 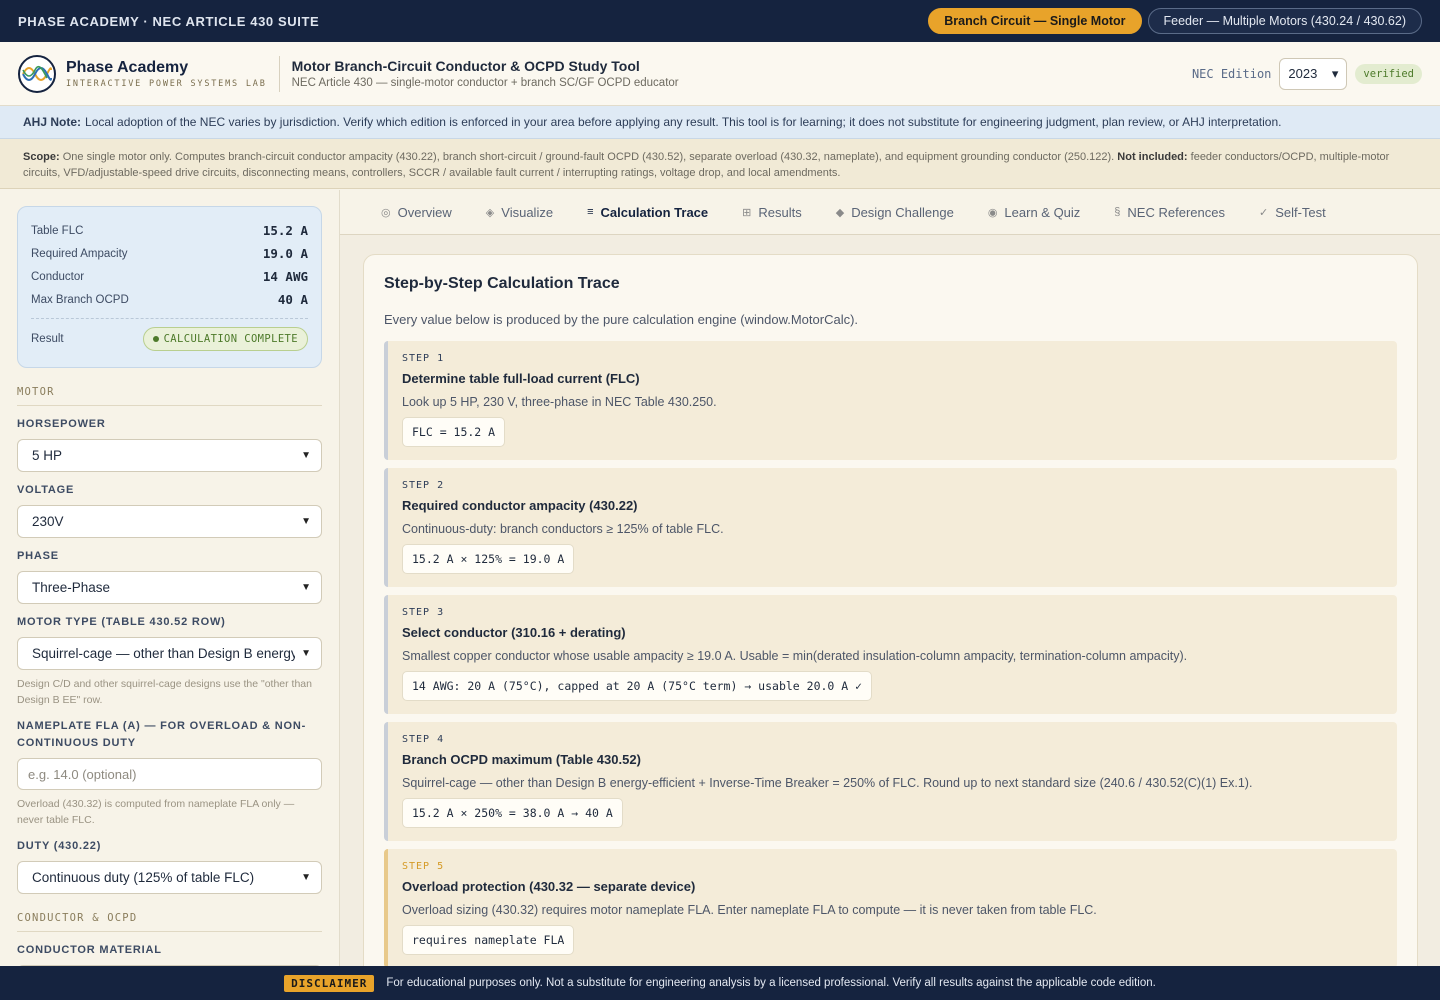 I want to click on not-included-label: Not included:, so click(x=1152, y=157).